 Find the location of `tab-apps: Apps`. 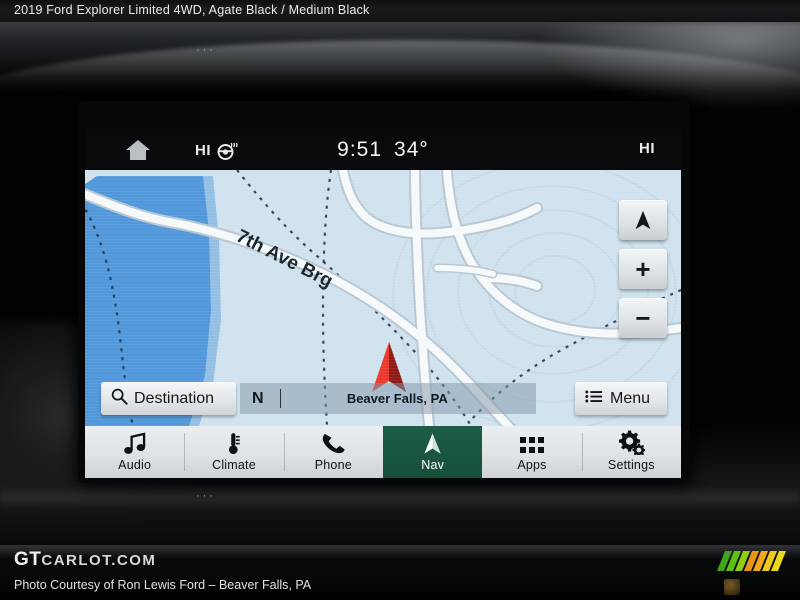

tab-apps: Apps is located at coordinates (531, 452).